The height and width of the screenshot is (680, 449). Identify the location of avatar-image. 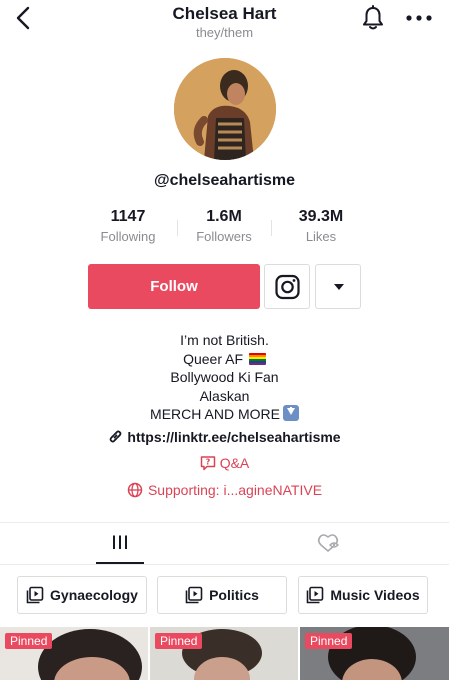
(225, 109).